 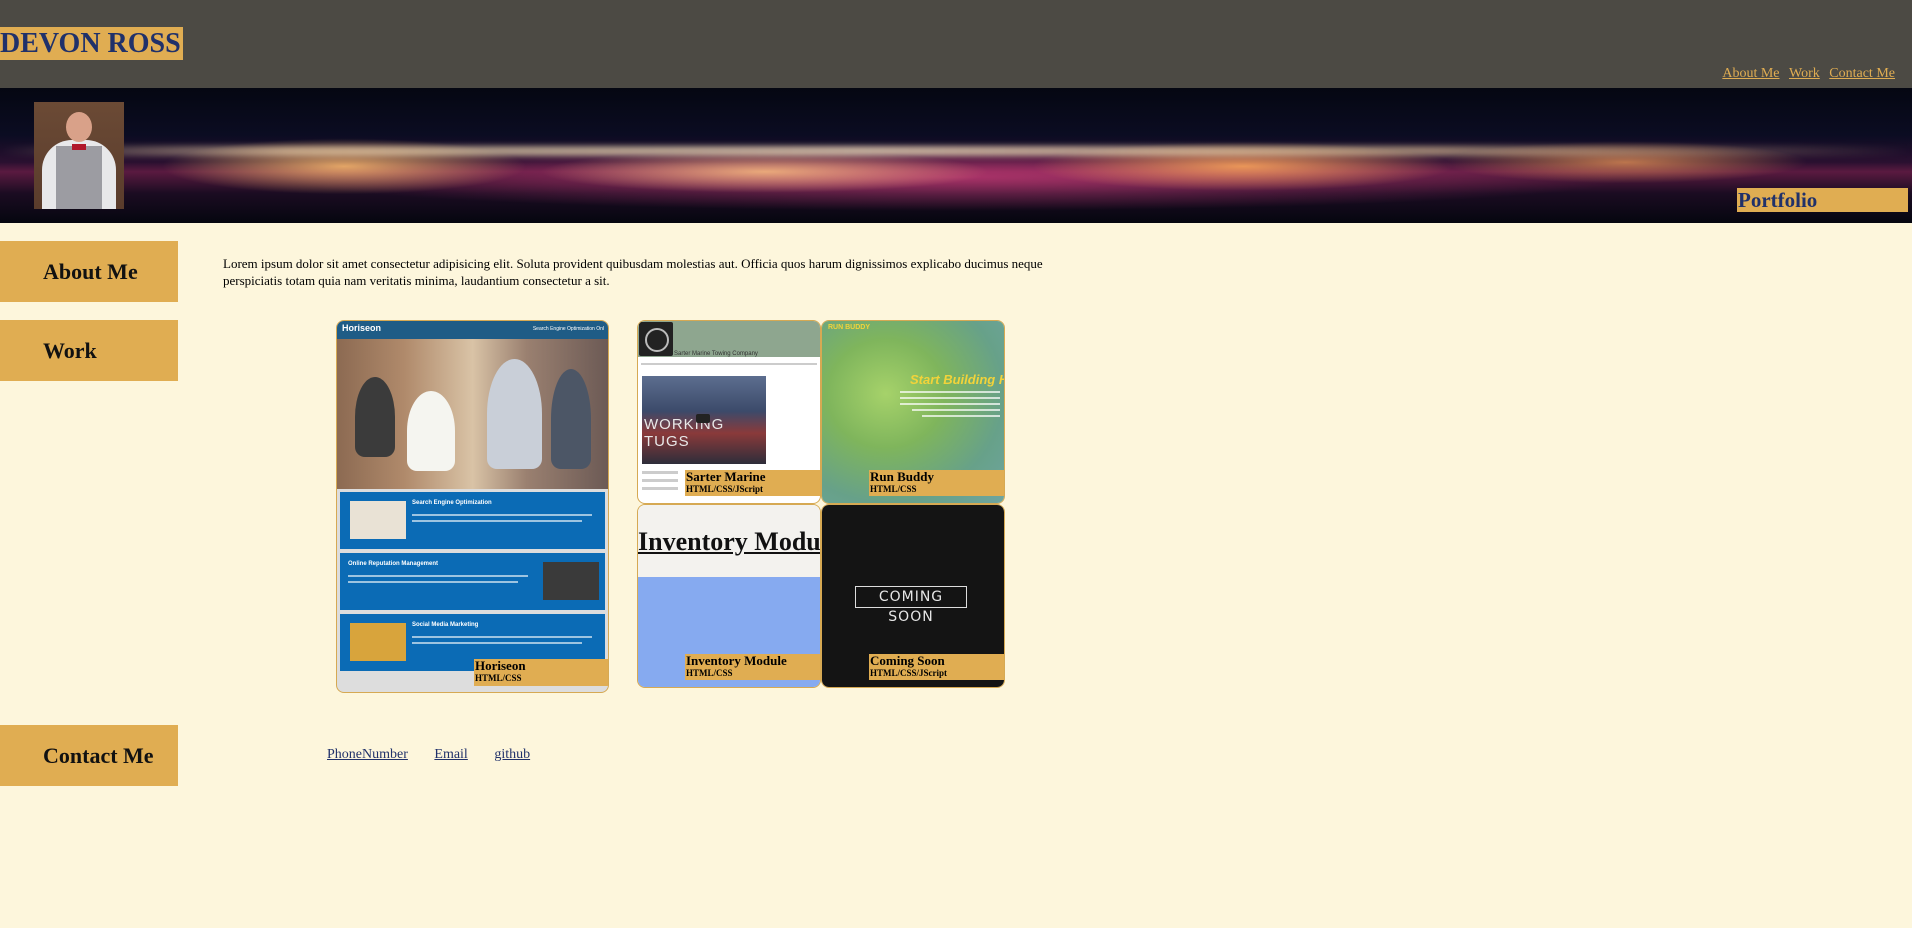 What do you see at coordinates (472, 330) in the screenshot?
I see `horiseon-preview-header: Horiseon Search Engine Optimization Onl` at bounding box center [472, 330].